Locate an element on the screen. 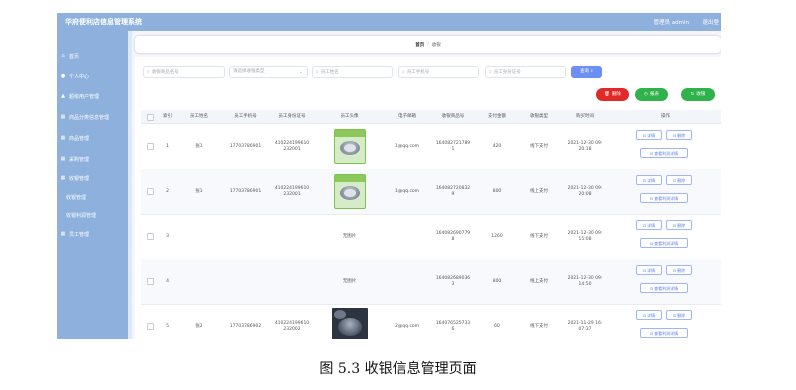 This screenshot has width=796, height=390. cell-name: 张1 is located at coordinates (199, 191).